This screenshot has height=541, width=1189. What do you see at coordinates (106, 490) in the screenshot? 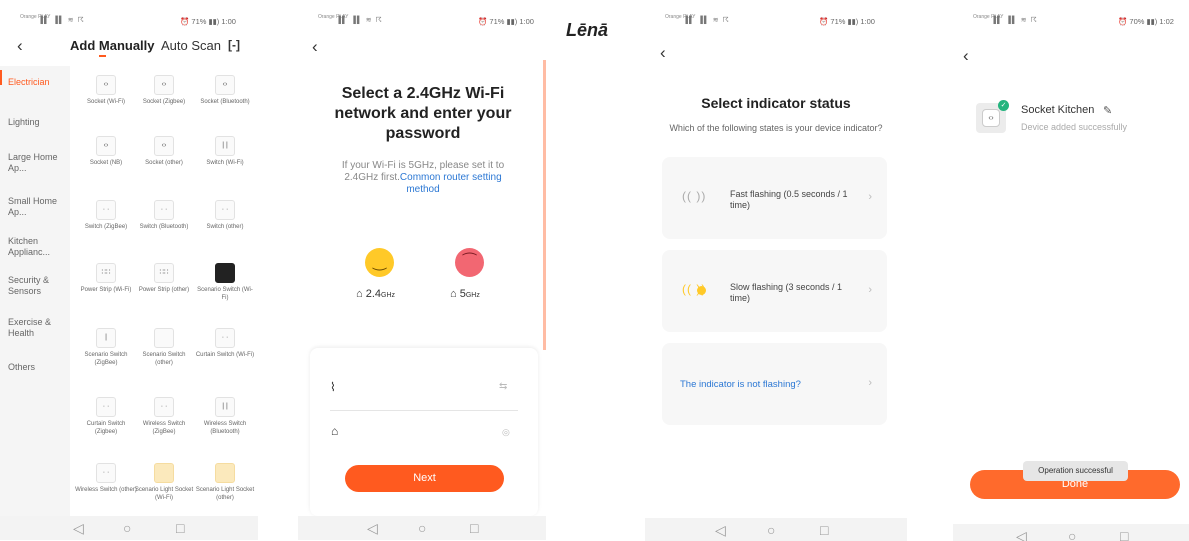
I see `device-label: Wireless Switch (other)` at bounding box center [106, 490].